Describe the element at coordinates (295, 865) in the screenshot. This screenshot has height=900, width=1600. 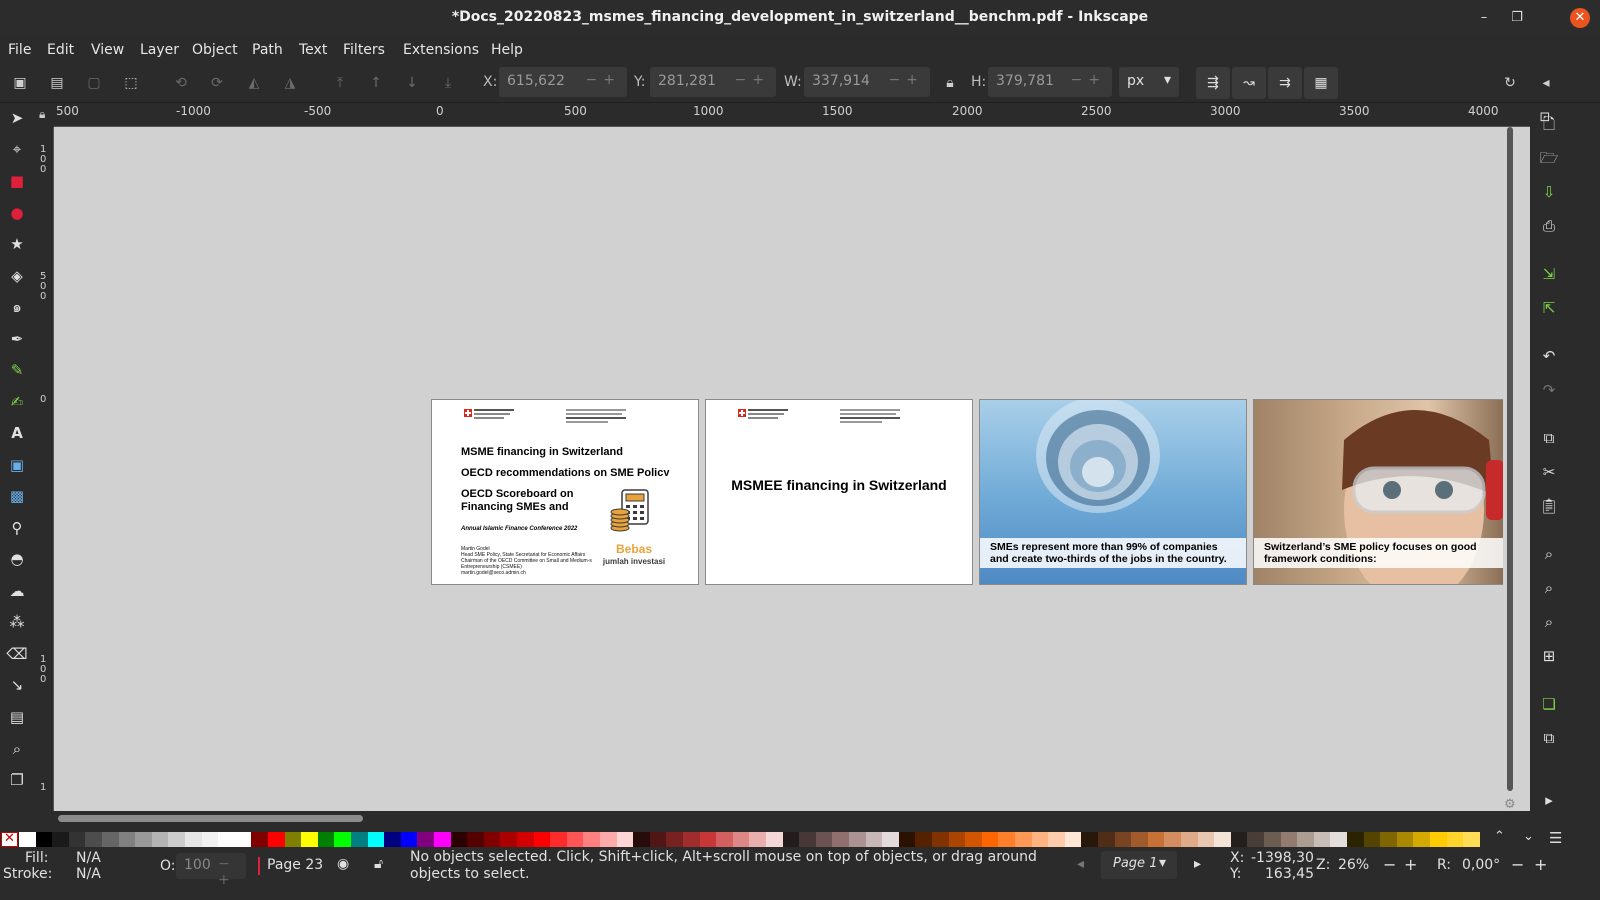
I see `current-layer: Page 23` at that location.